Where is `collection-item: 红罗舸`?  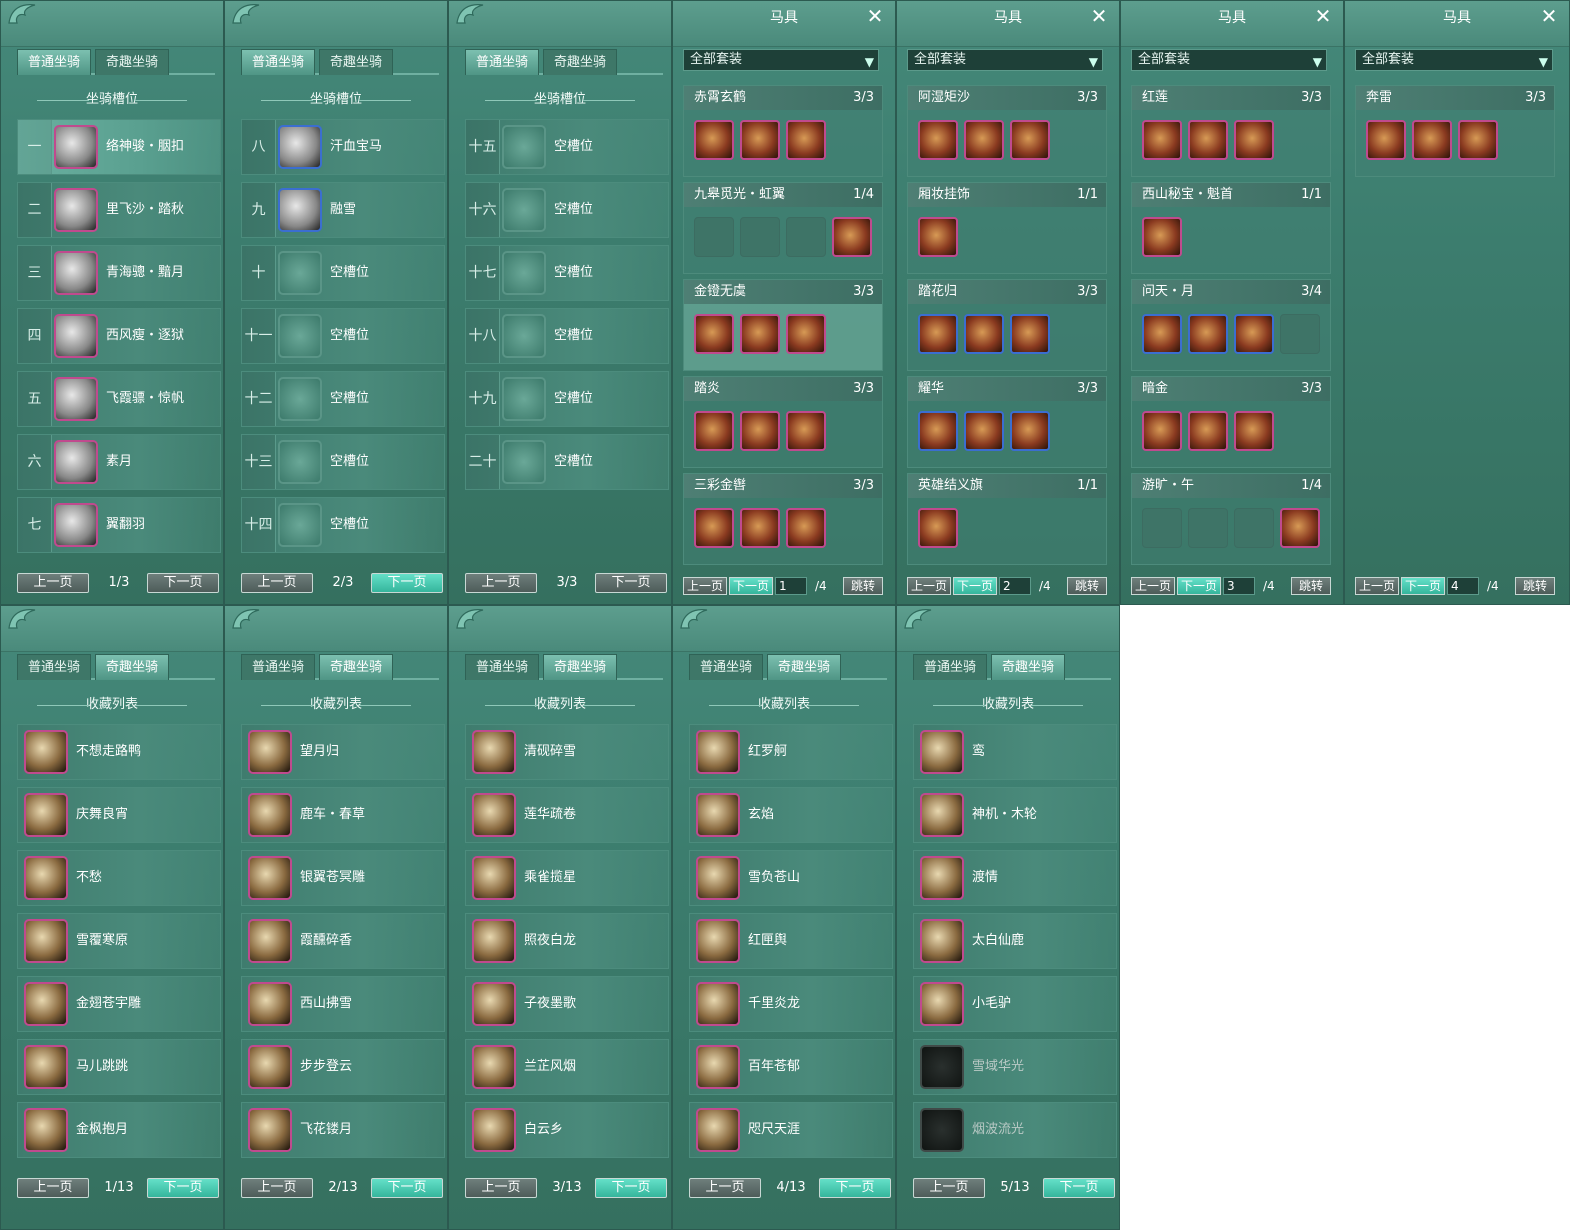 collection-item: 红罗舸 is located at coordinates (791, 752).